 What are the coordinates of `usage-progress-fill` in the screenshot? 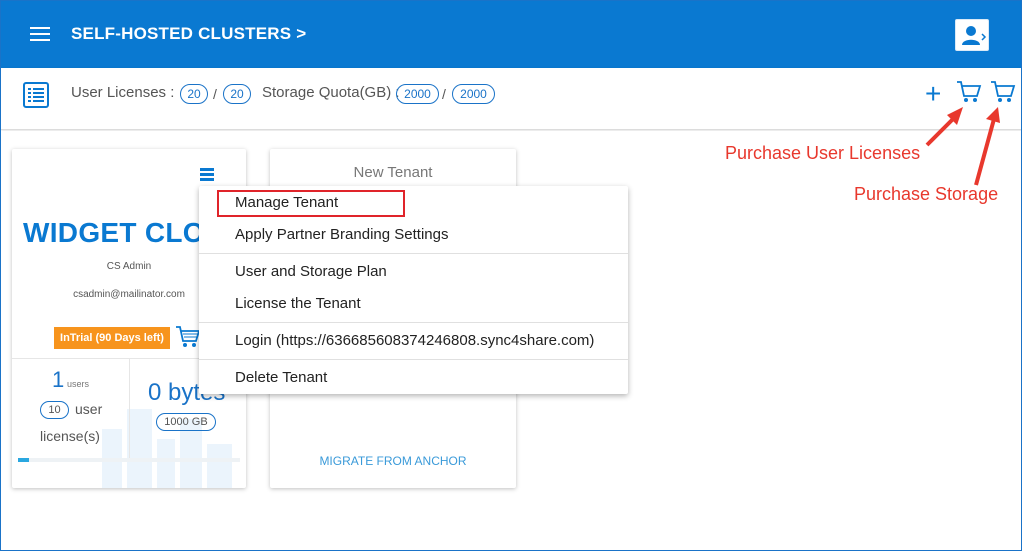 It's located at (24, 460).